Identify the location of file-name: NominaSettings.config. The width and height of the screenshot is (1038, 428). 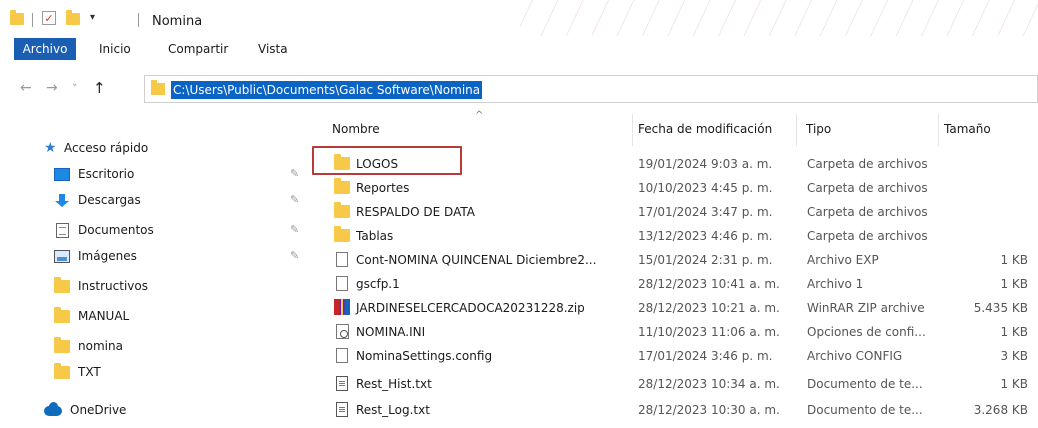
(424, 356).